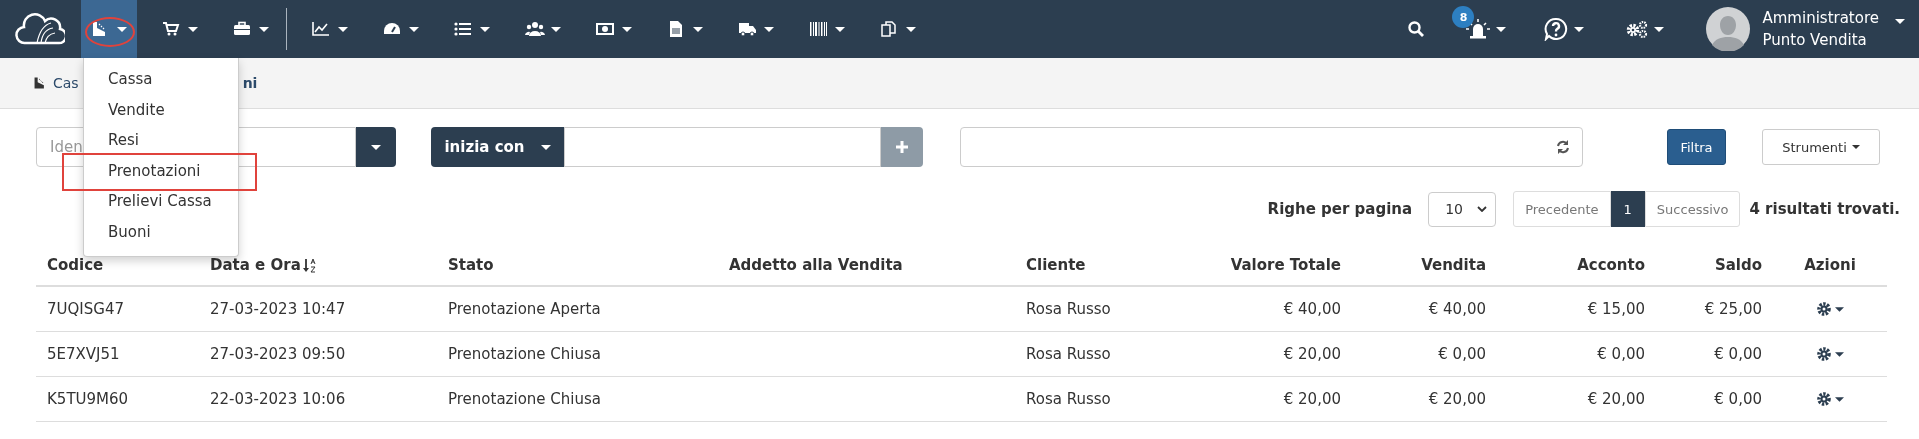  I want to click on user-name: Amministratore, so click(1820, 18).